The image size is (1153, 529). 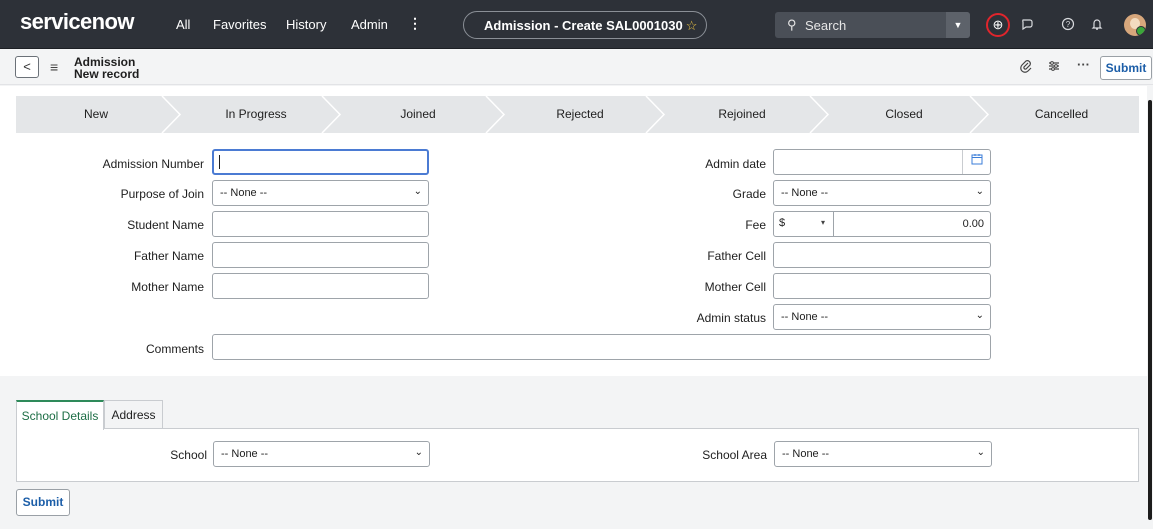 What do you see at coordinates (742, 114) in the screenshot?
I see `stage-rejoined: Rejoined` at bounding box center [742, 114].